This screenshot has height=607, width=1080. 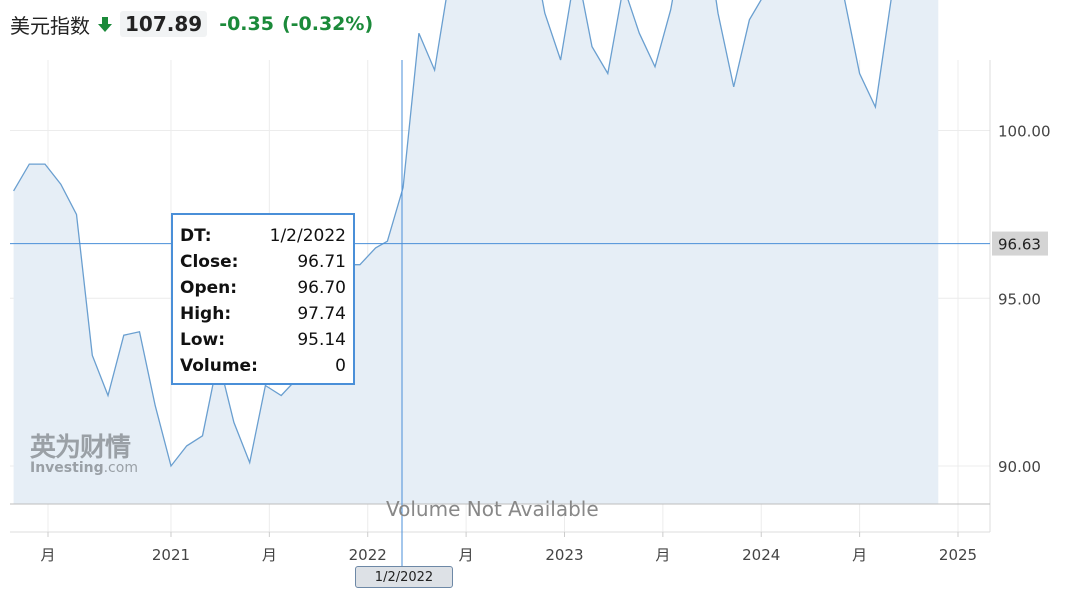 What do you see at coordinates (84, 468) in the screenshot?
I see `logo-en-text: Investing.com` at bounding box center [84, 468].